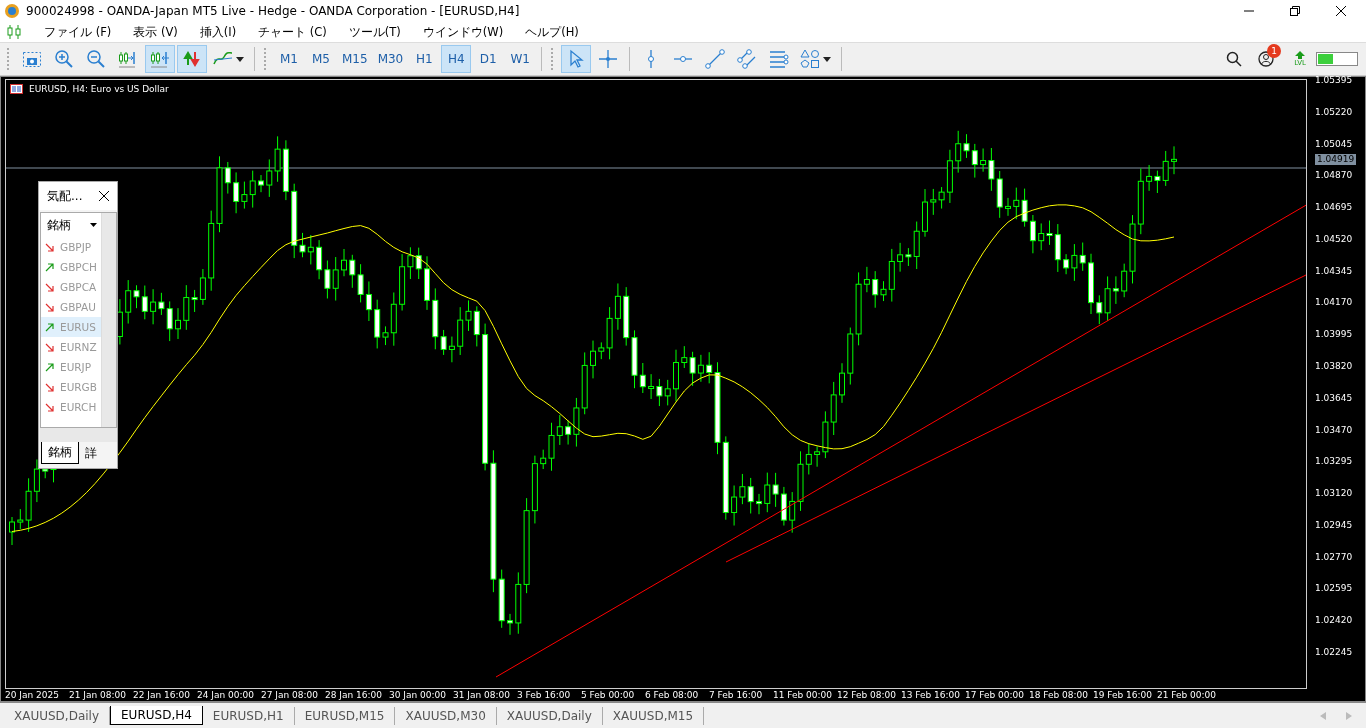 The height and width of the screenshot is (728, 1366). Describe the element at coordinates (32, 695) in the screenshot. I see `time-label: 20 Jan 2025` at that location.